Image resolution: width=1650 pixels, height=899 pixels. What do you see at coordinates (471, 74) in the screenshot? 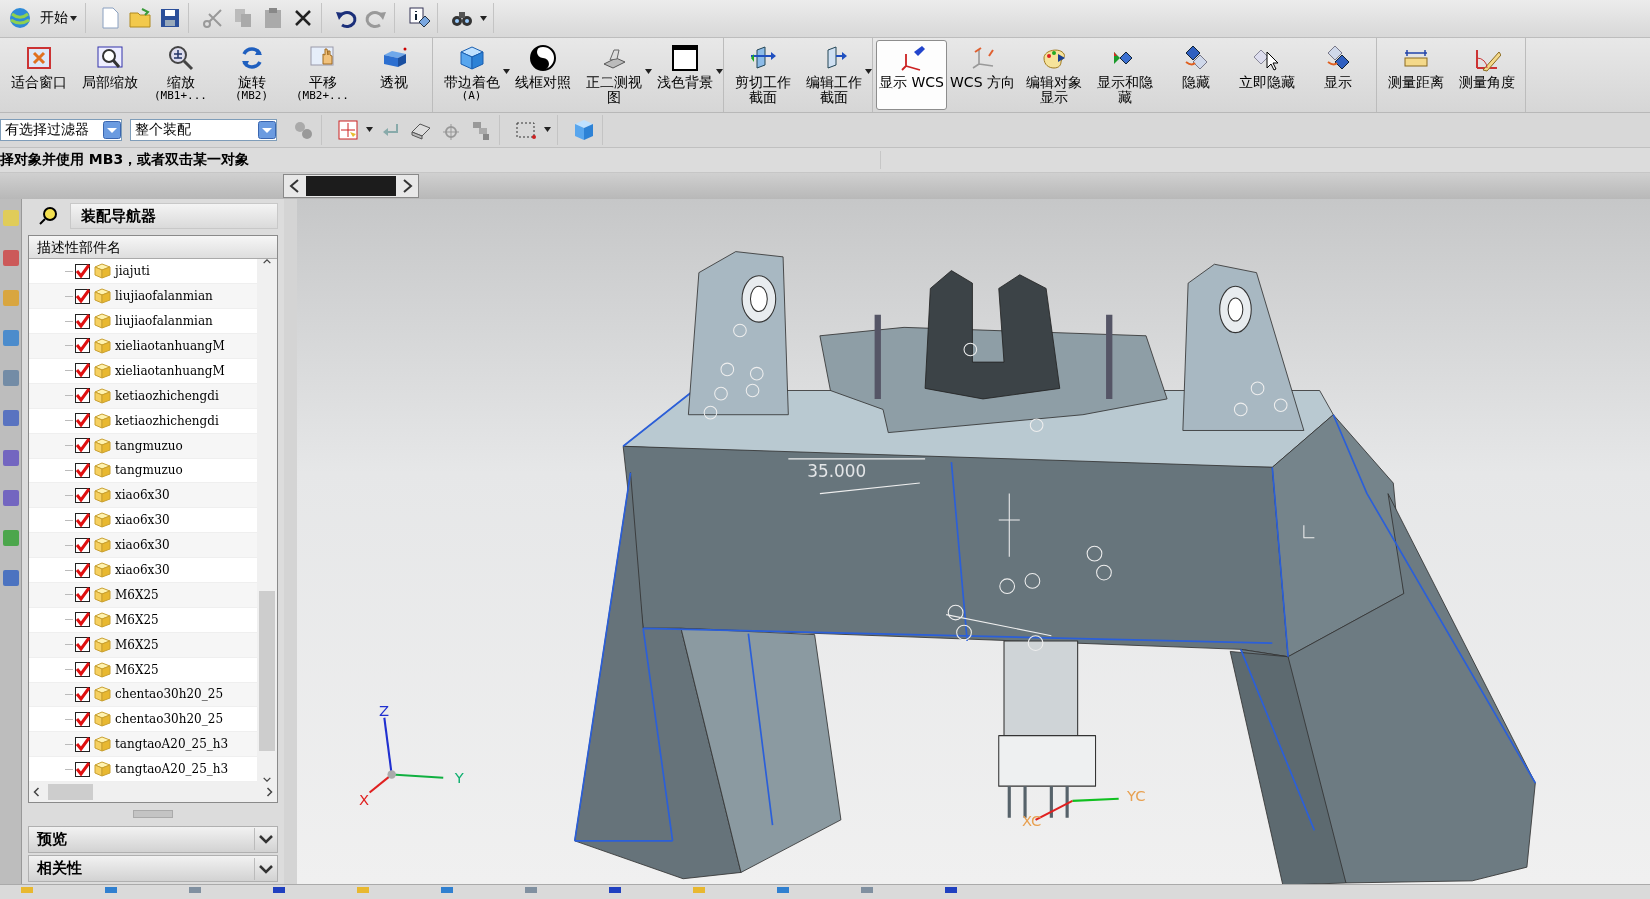
I see `toolbar-button: 带边着色 (A)` at bounding box center [471, 74].